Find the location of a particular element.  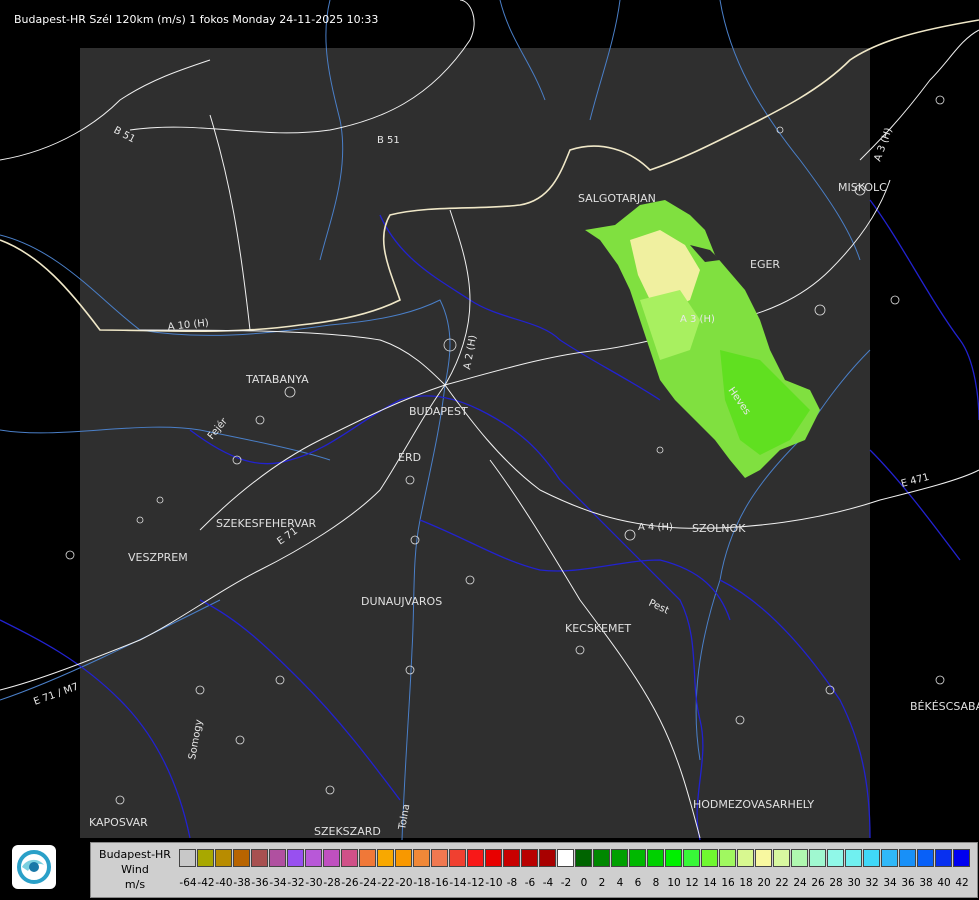

legend-swatches is located at coordinates (575, 859).